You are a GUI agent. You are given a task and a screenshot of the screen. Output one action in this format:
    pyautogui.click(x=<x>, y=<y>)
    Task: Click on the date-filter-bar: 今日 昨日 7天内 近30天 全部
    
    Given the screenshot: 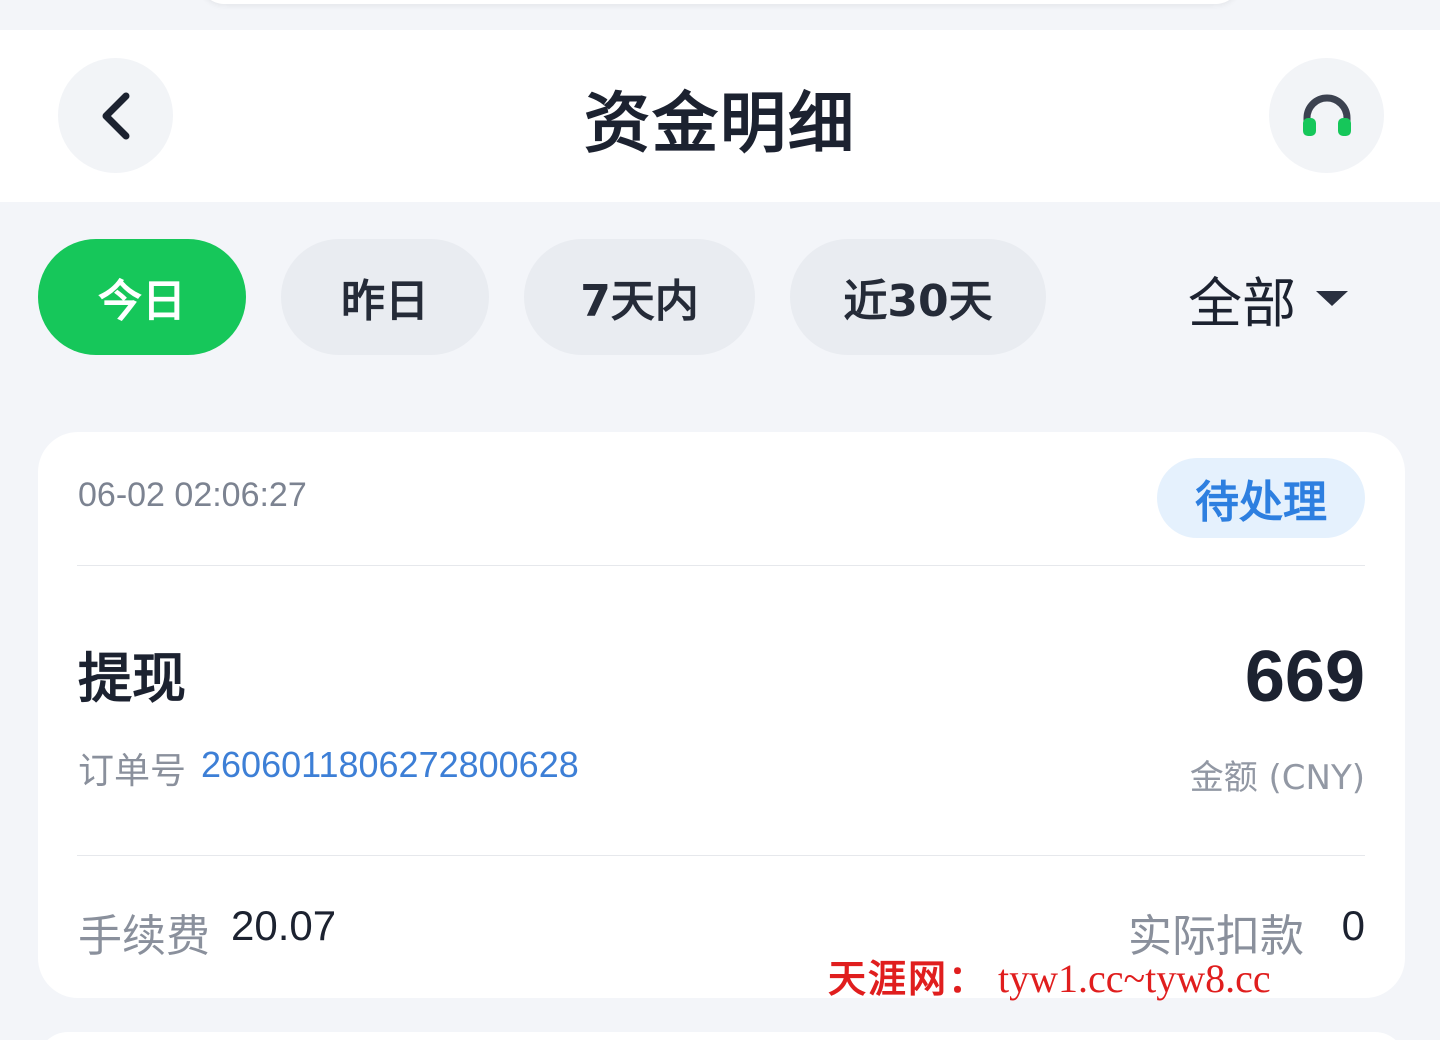 What is the action you would take?
    pyautogui.click(x=720, y=297)
    